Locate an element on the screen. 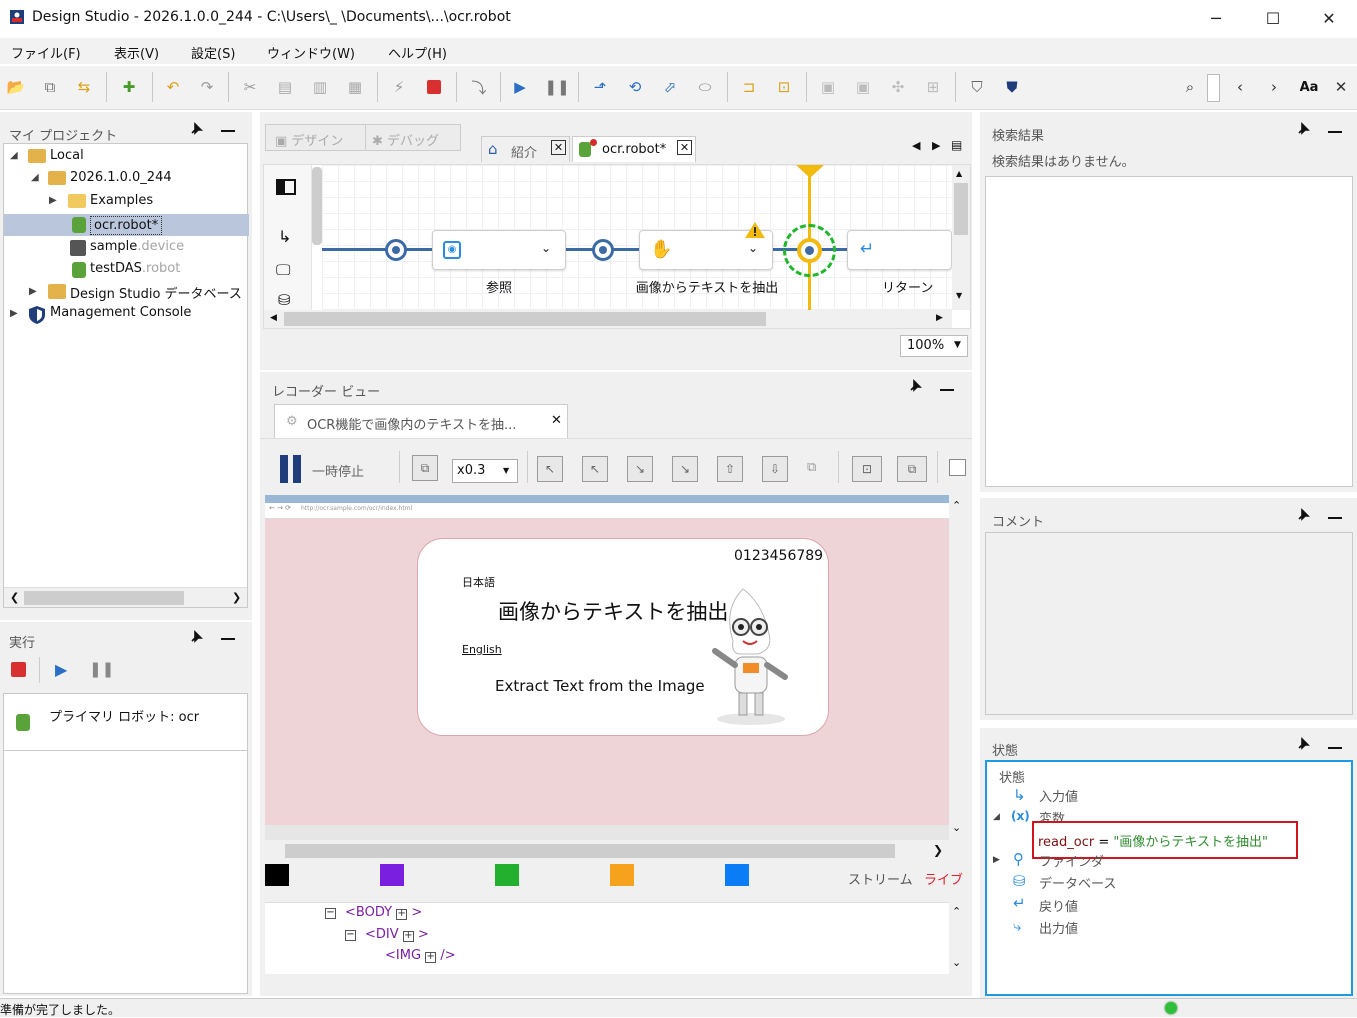 The width and height of the screenshot is (1357, 1018). close-button: ✕ is located at coordinates (1328, 18).